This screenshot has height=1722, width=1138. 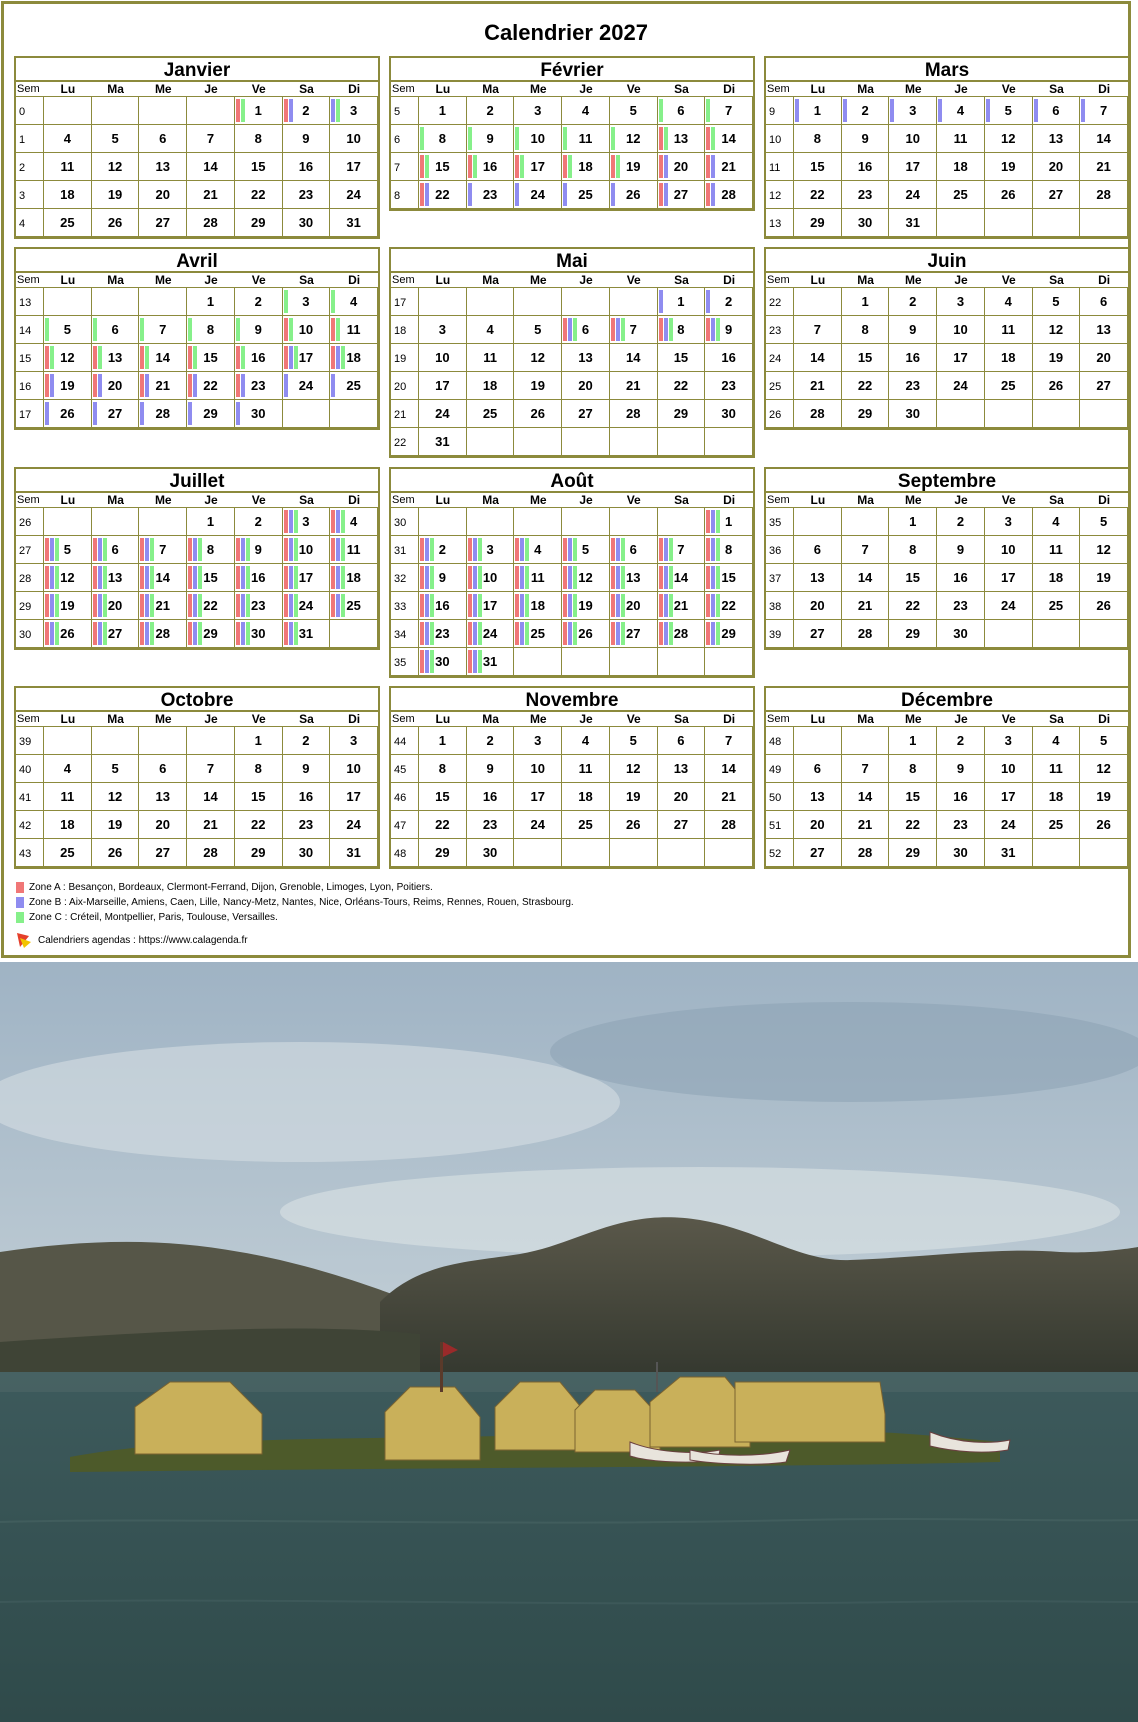 I want to click on day-cell: 28, so click(x=163, y=634).